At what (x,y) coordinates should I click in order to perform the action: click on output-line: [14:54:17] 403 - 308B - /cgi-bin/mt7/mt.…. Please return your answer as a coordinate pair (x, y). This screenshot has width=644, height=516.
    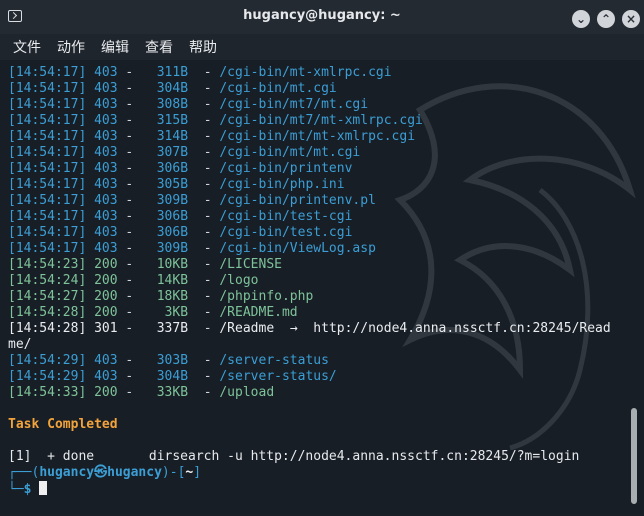
    Looking at the image, I should click on (188, 104).